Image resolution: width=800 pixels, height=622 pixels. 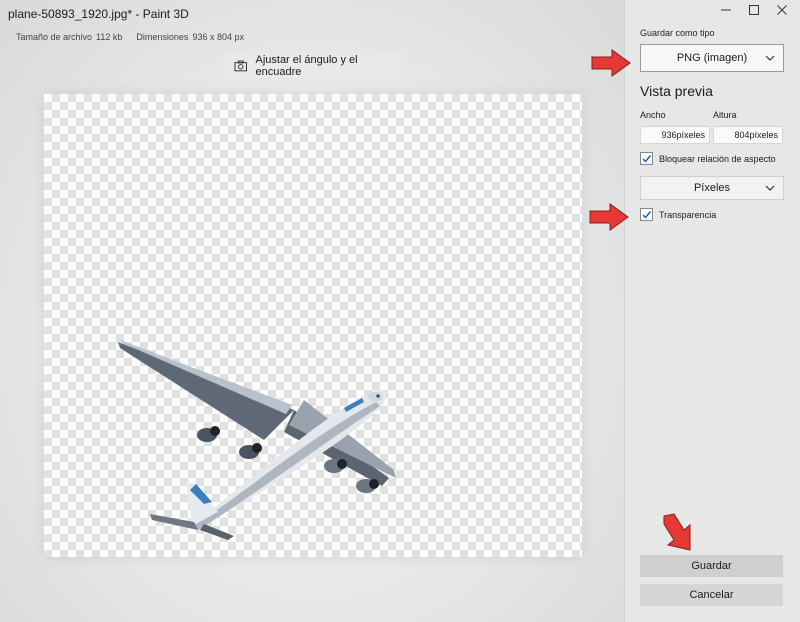 I want to click on airplane-image, so click(x=257, y=440).